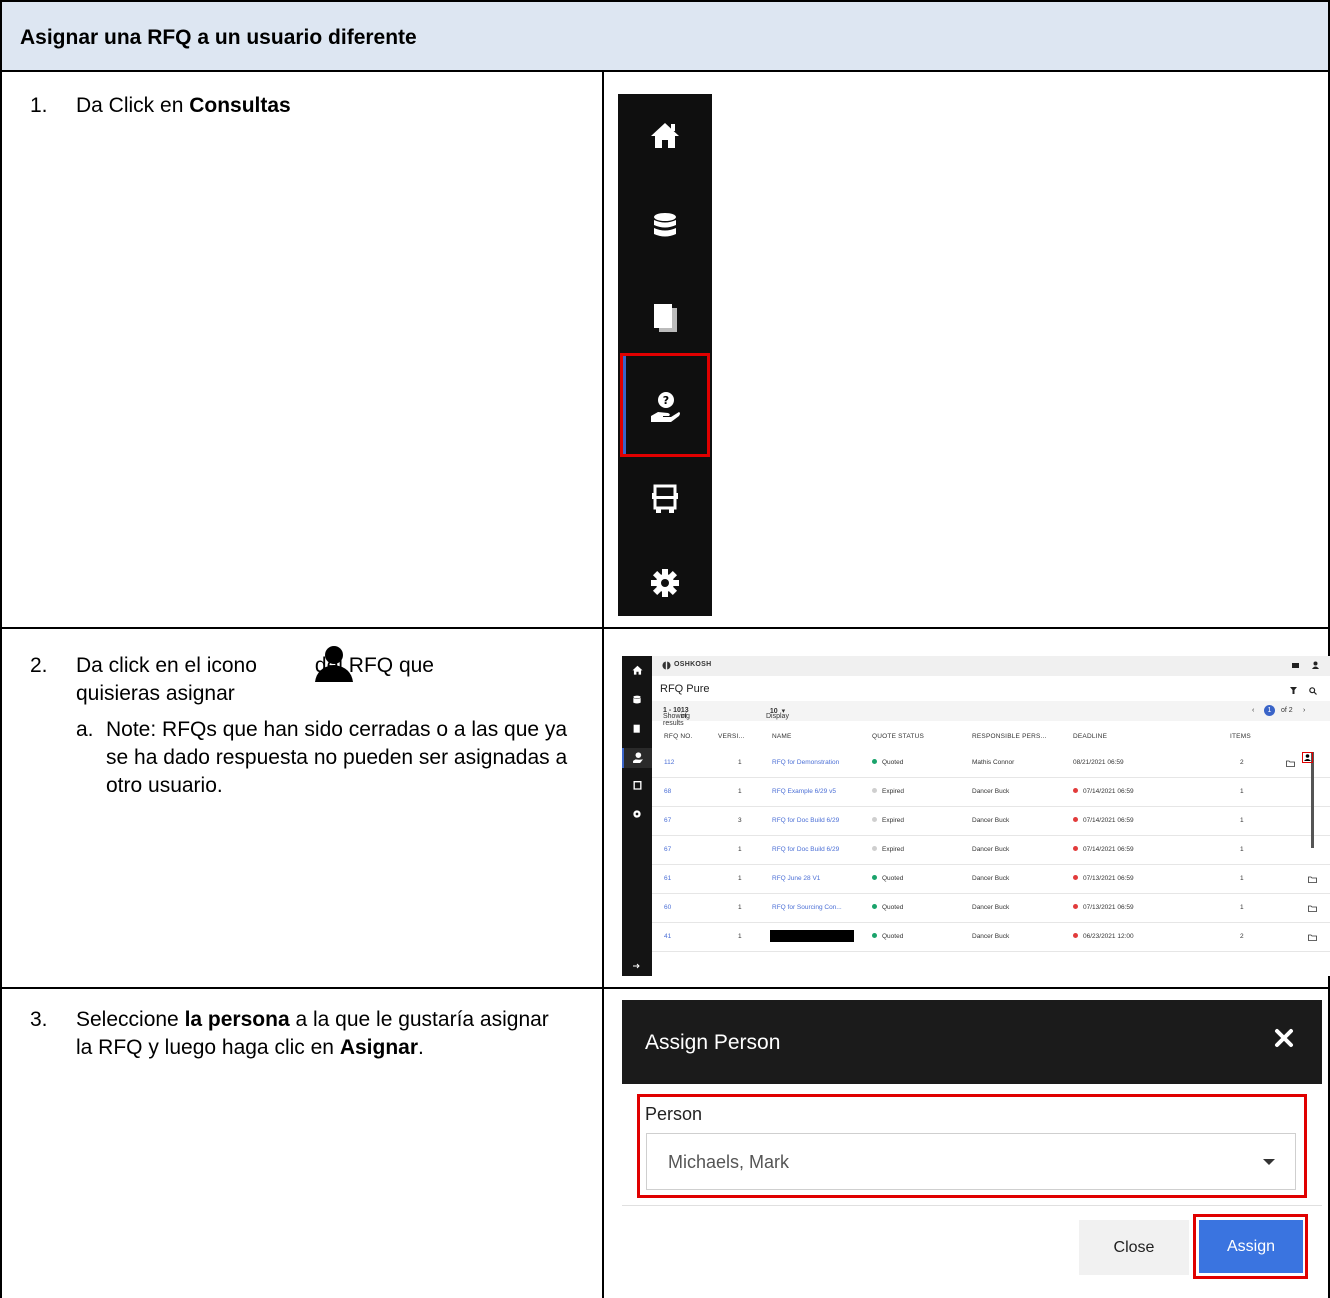 The height and width of the screenshot is (1298, 1330). Describe the element at coordinates (667, 936) in the screenshot. I see `rfq-number: 41` at that location.